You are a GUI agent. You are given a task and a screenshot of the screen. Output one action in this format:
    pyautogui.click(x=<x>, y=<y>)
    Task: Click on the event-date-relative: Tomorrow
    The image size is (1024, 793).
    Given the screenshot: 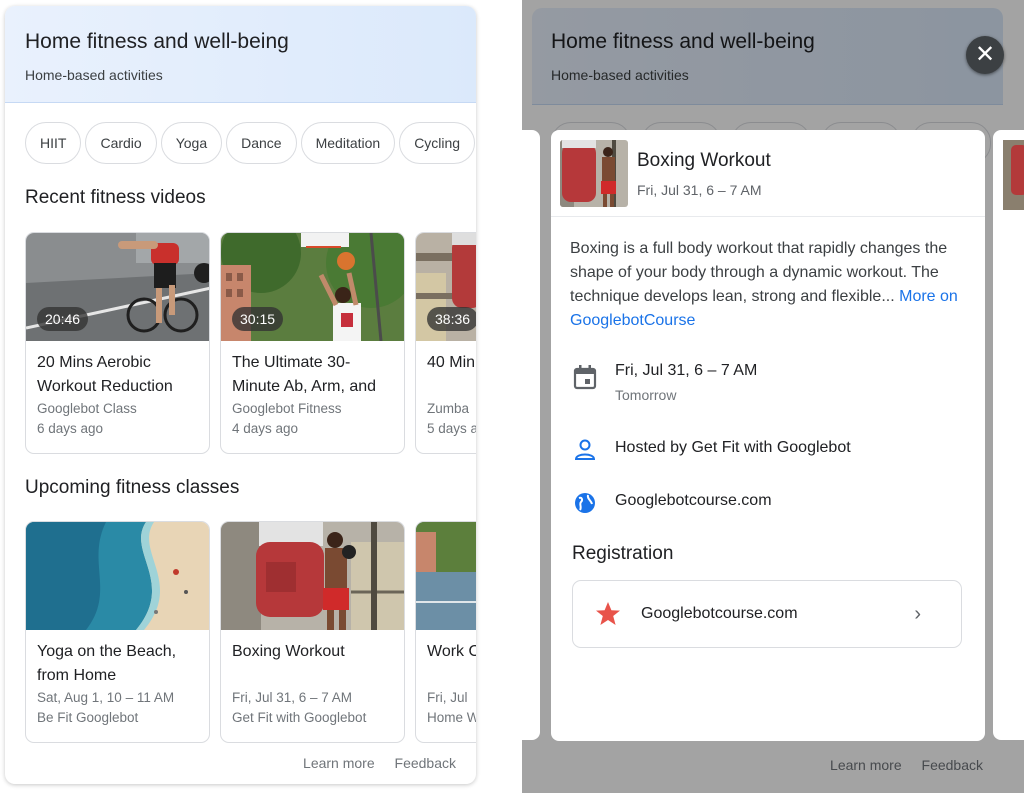 What is the action you would take?
    pyautogui.click(x=646, y=395)
    